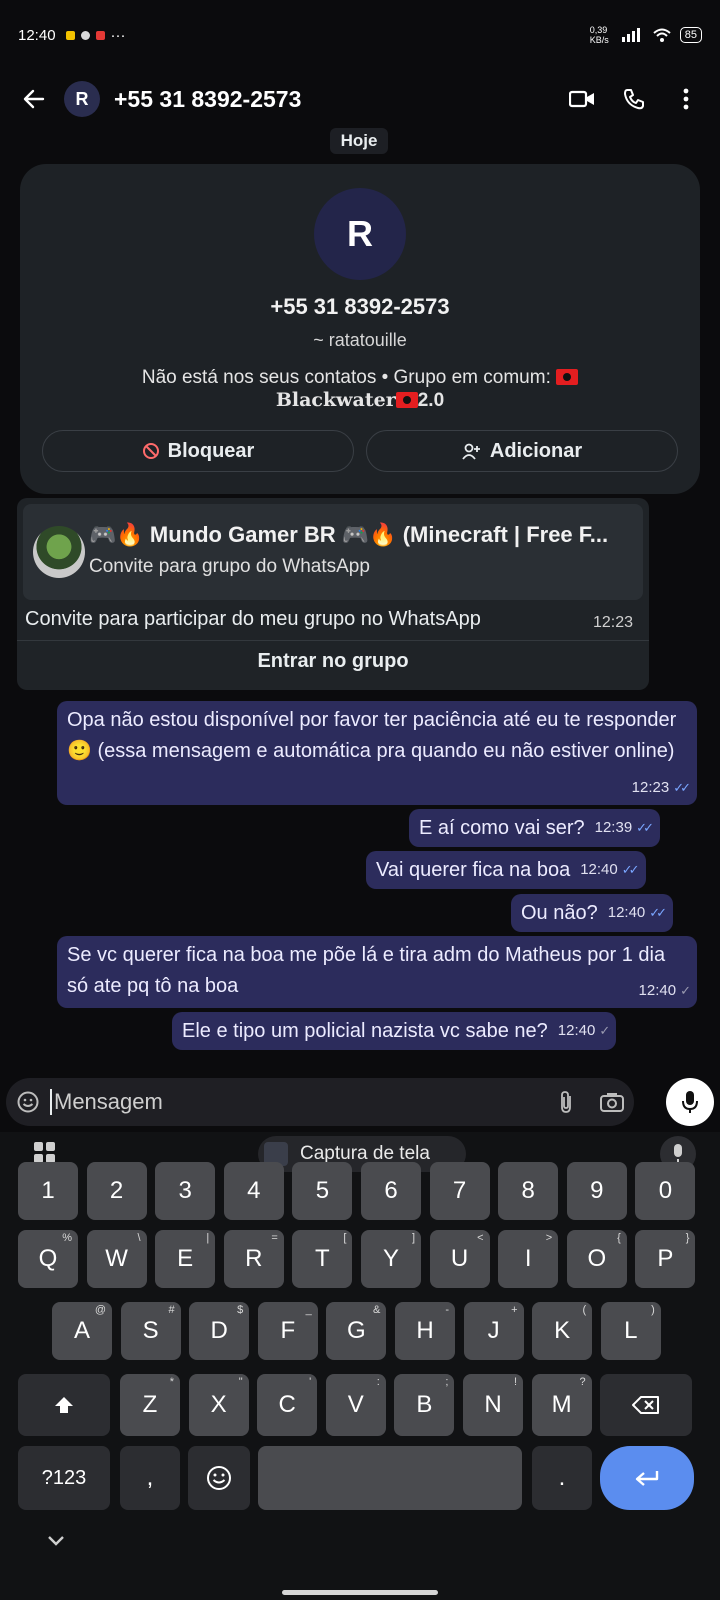 This screenshot has width=720, height=1600. I want to click on key-6: 6, so click(391, 1191).